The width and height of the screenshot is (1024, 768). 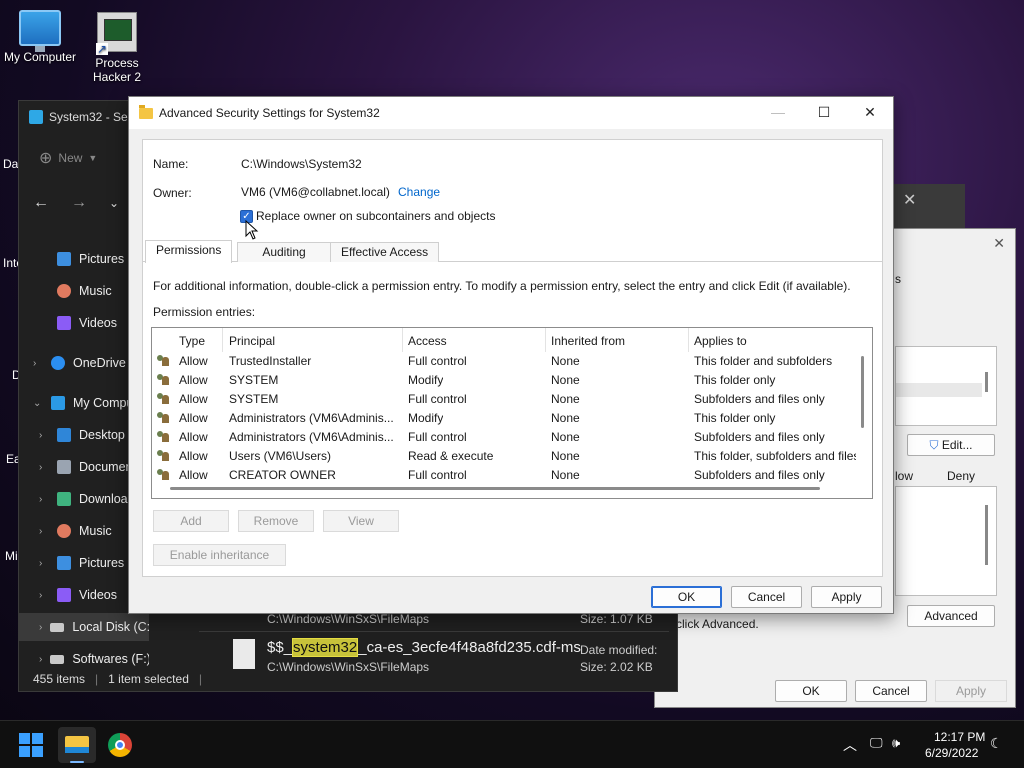 What do you see at coordinates (276, 521) in the screenshot?
I see `remove-button: Remove` at bounding box center [276, 521].